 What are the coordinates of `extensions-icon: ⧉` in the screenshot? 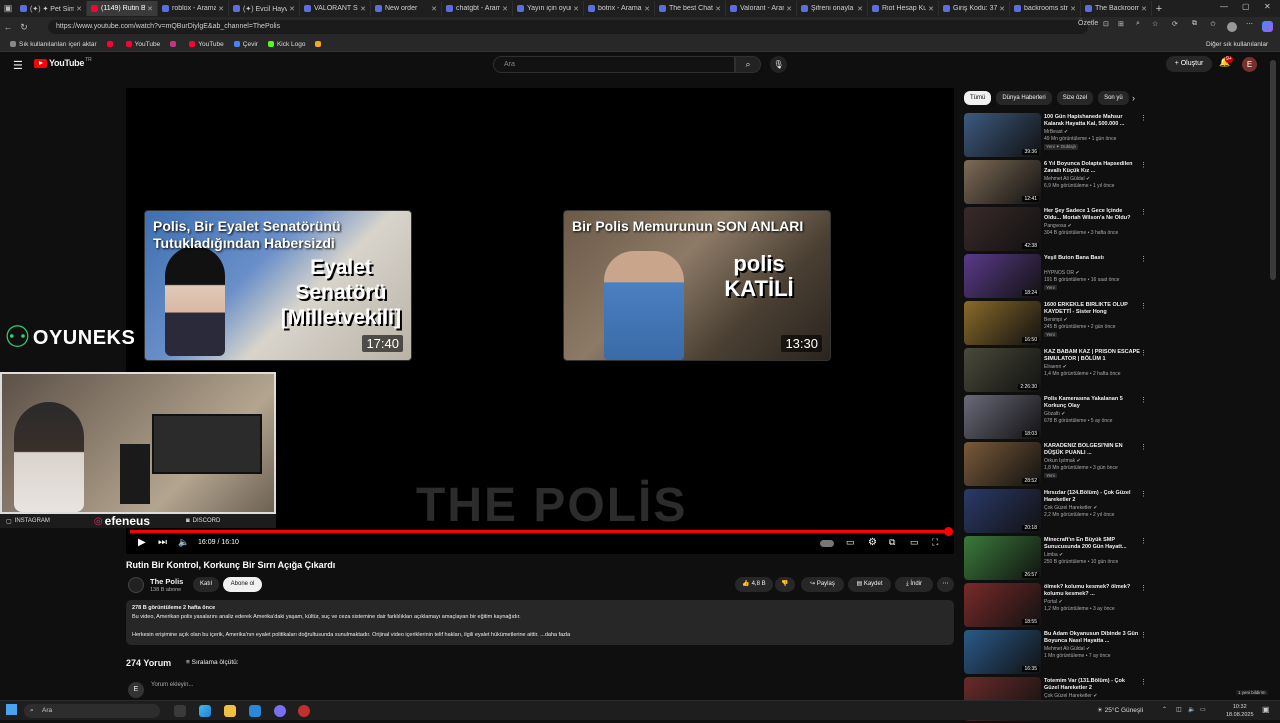 It's located at (1194, 24).